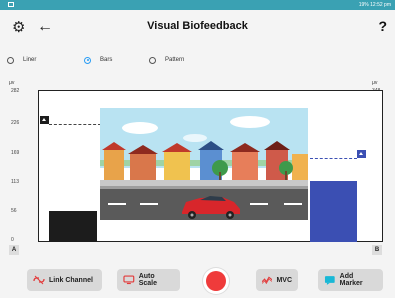  Describe the element at coordinates (375, 83) in the screenshot. I see `right-axis-unit: μv` at that location.